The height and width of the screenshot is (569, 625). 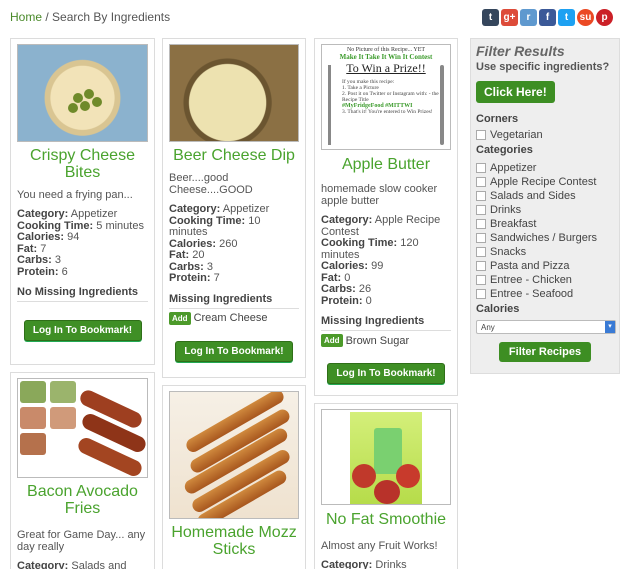 I want to click on twitter-icon: t, so click(x=566, y=17).